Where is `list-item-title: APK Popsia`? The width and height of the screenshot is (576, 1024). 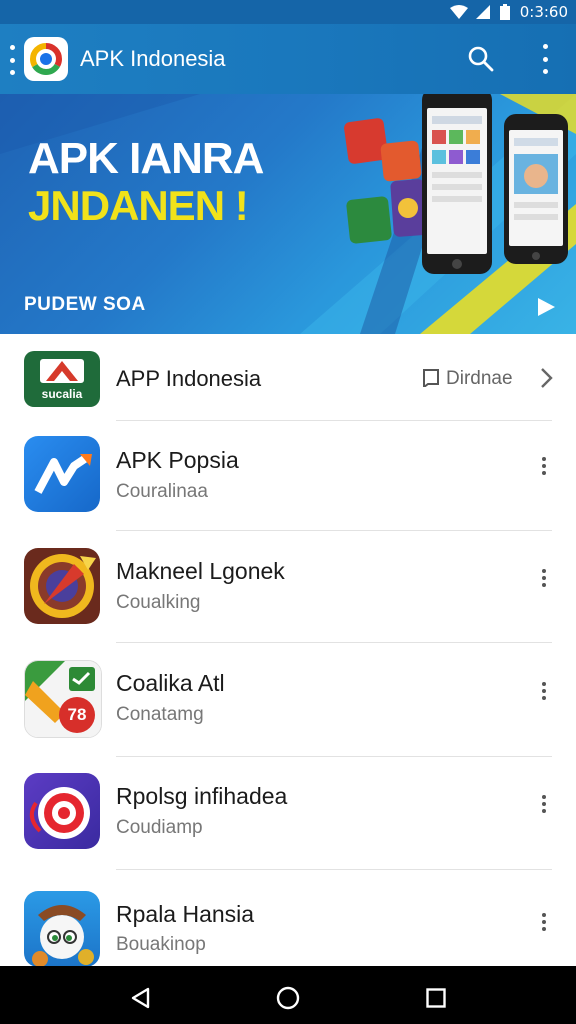 list-item-title: APK Popsia is located at coordinates (177, 460).